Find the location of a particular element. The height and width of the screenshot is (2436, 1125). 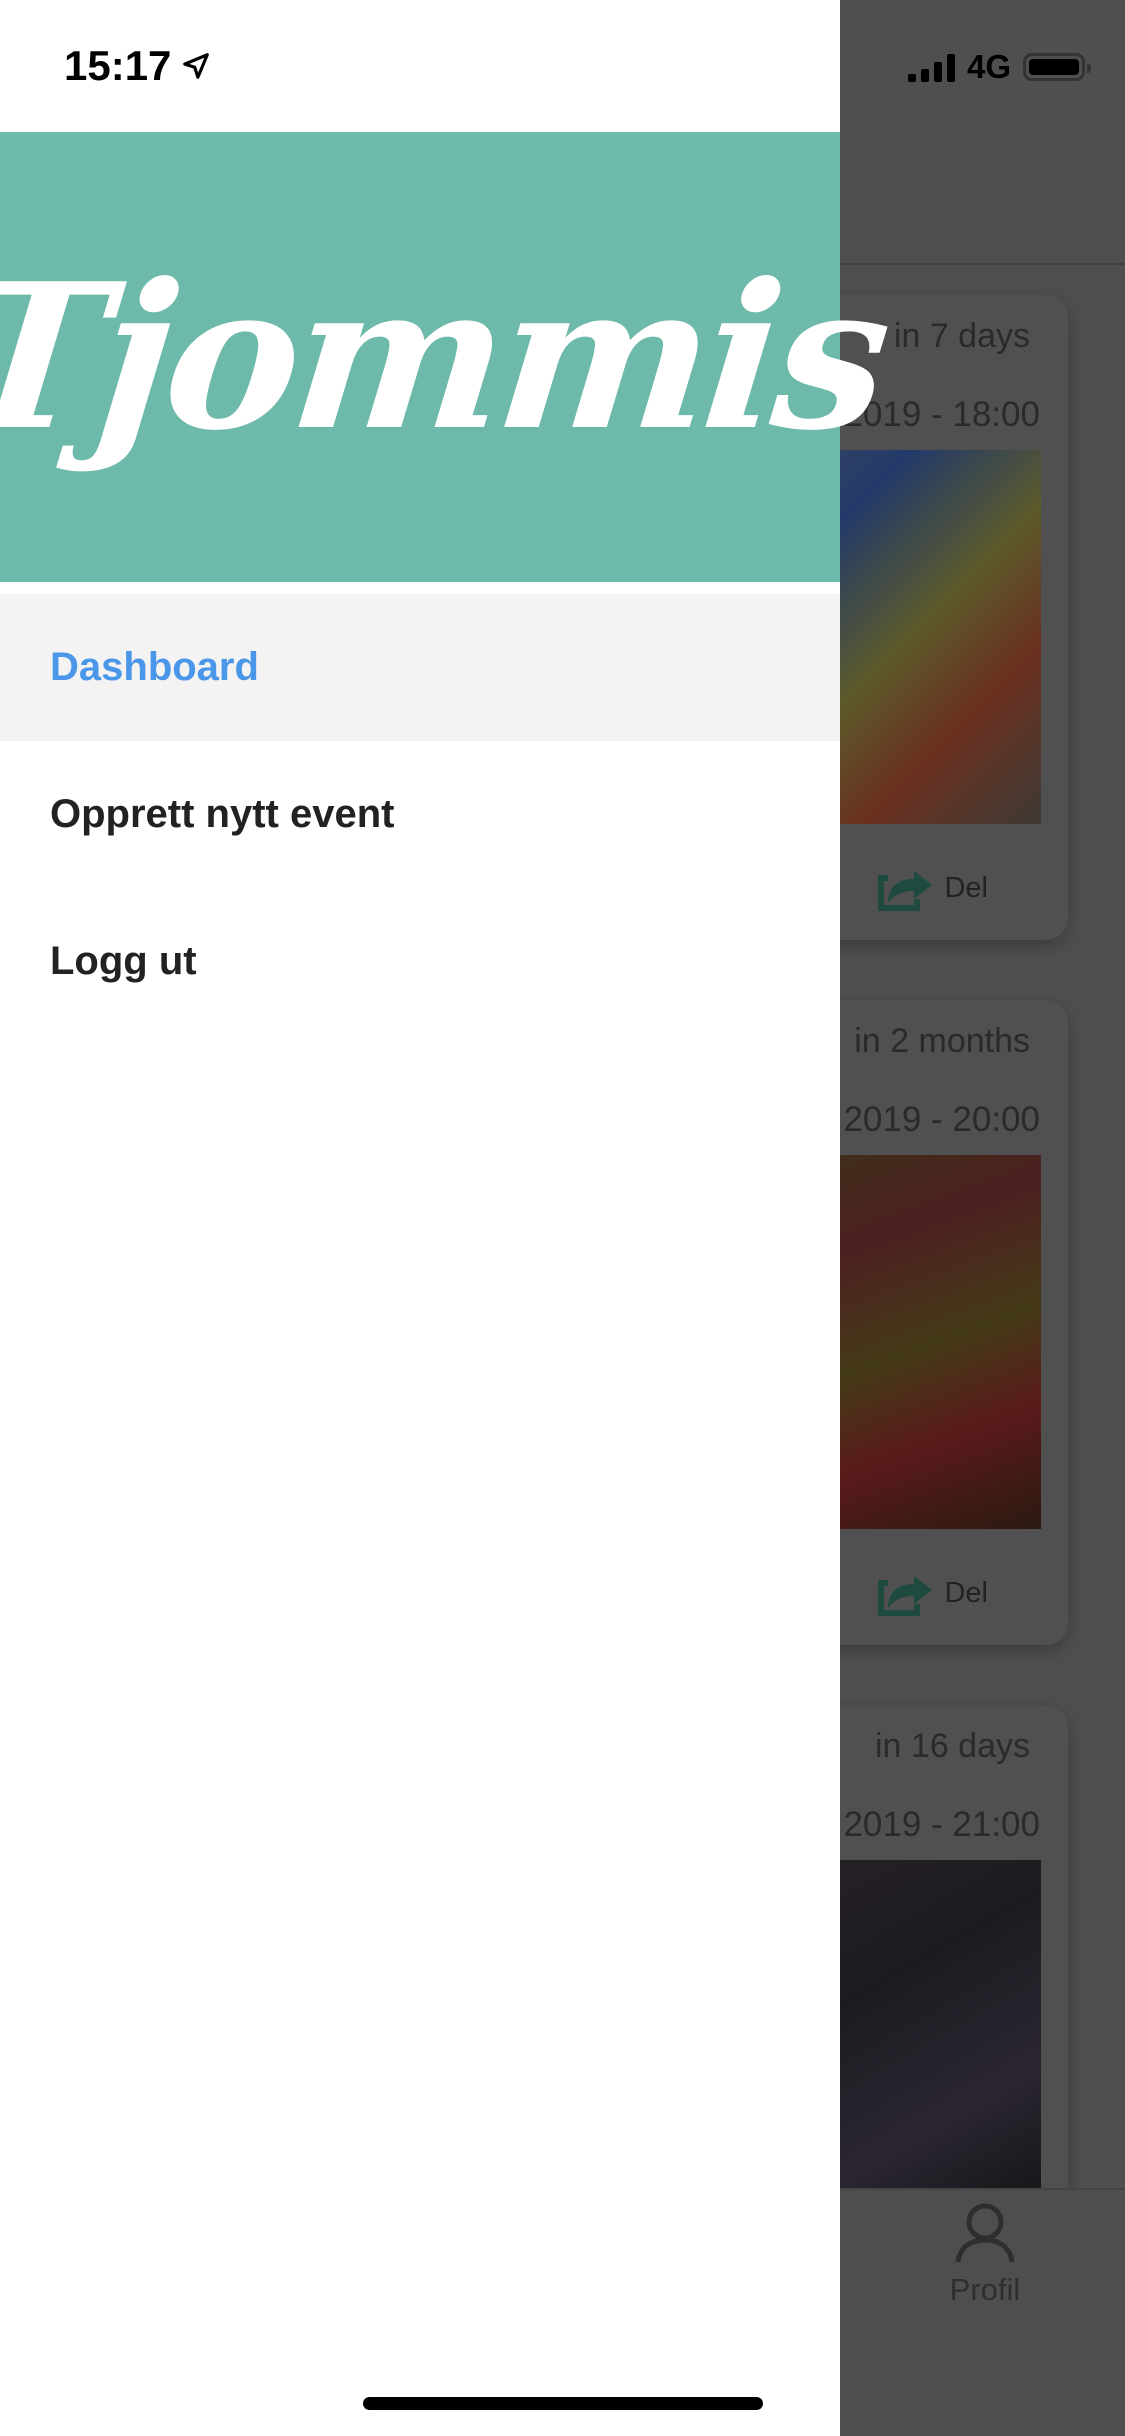

event-date: 2019 - 21:00 is located at coordinates (941, 1824).